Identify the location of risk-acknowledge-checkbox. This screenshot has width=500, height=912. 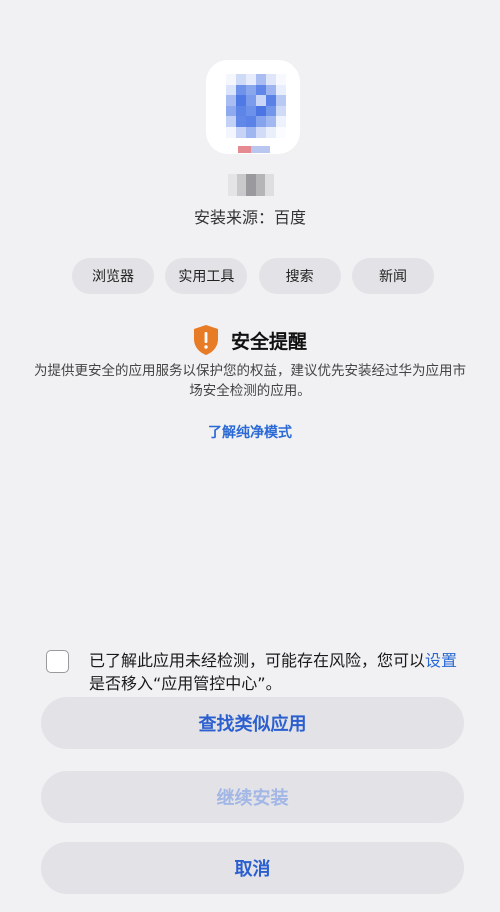
(57, 661).